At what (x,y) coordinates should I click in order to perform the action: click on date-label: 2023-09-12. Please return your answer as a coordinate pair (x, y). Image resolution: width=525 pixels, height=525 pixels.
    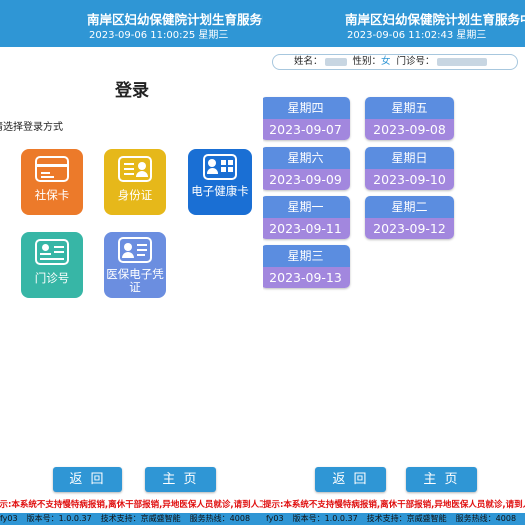
    Looking at the image, I should click on (409, 228).